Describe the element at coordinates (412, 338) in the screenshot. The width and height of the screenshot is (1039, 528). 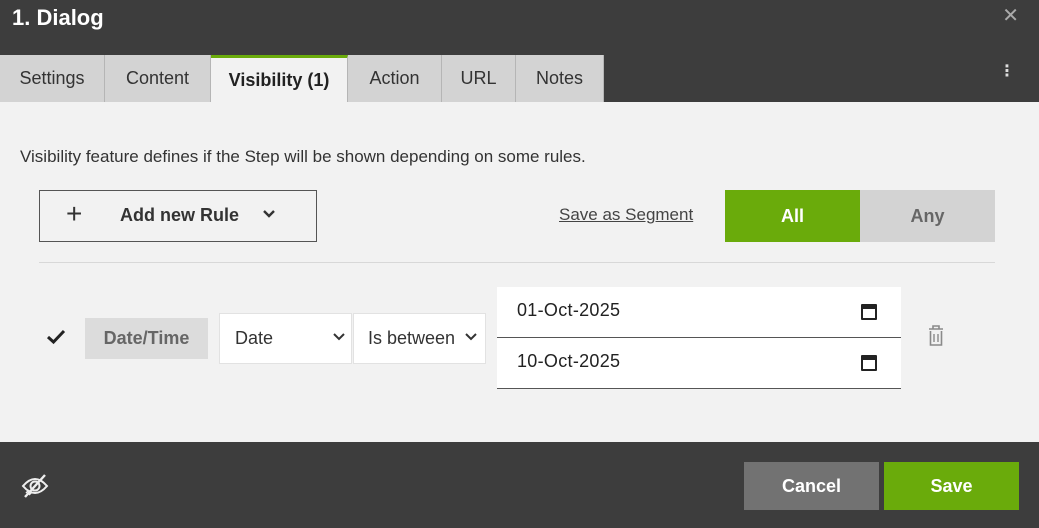
I see `operator-select-value: Is between` at that location.